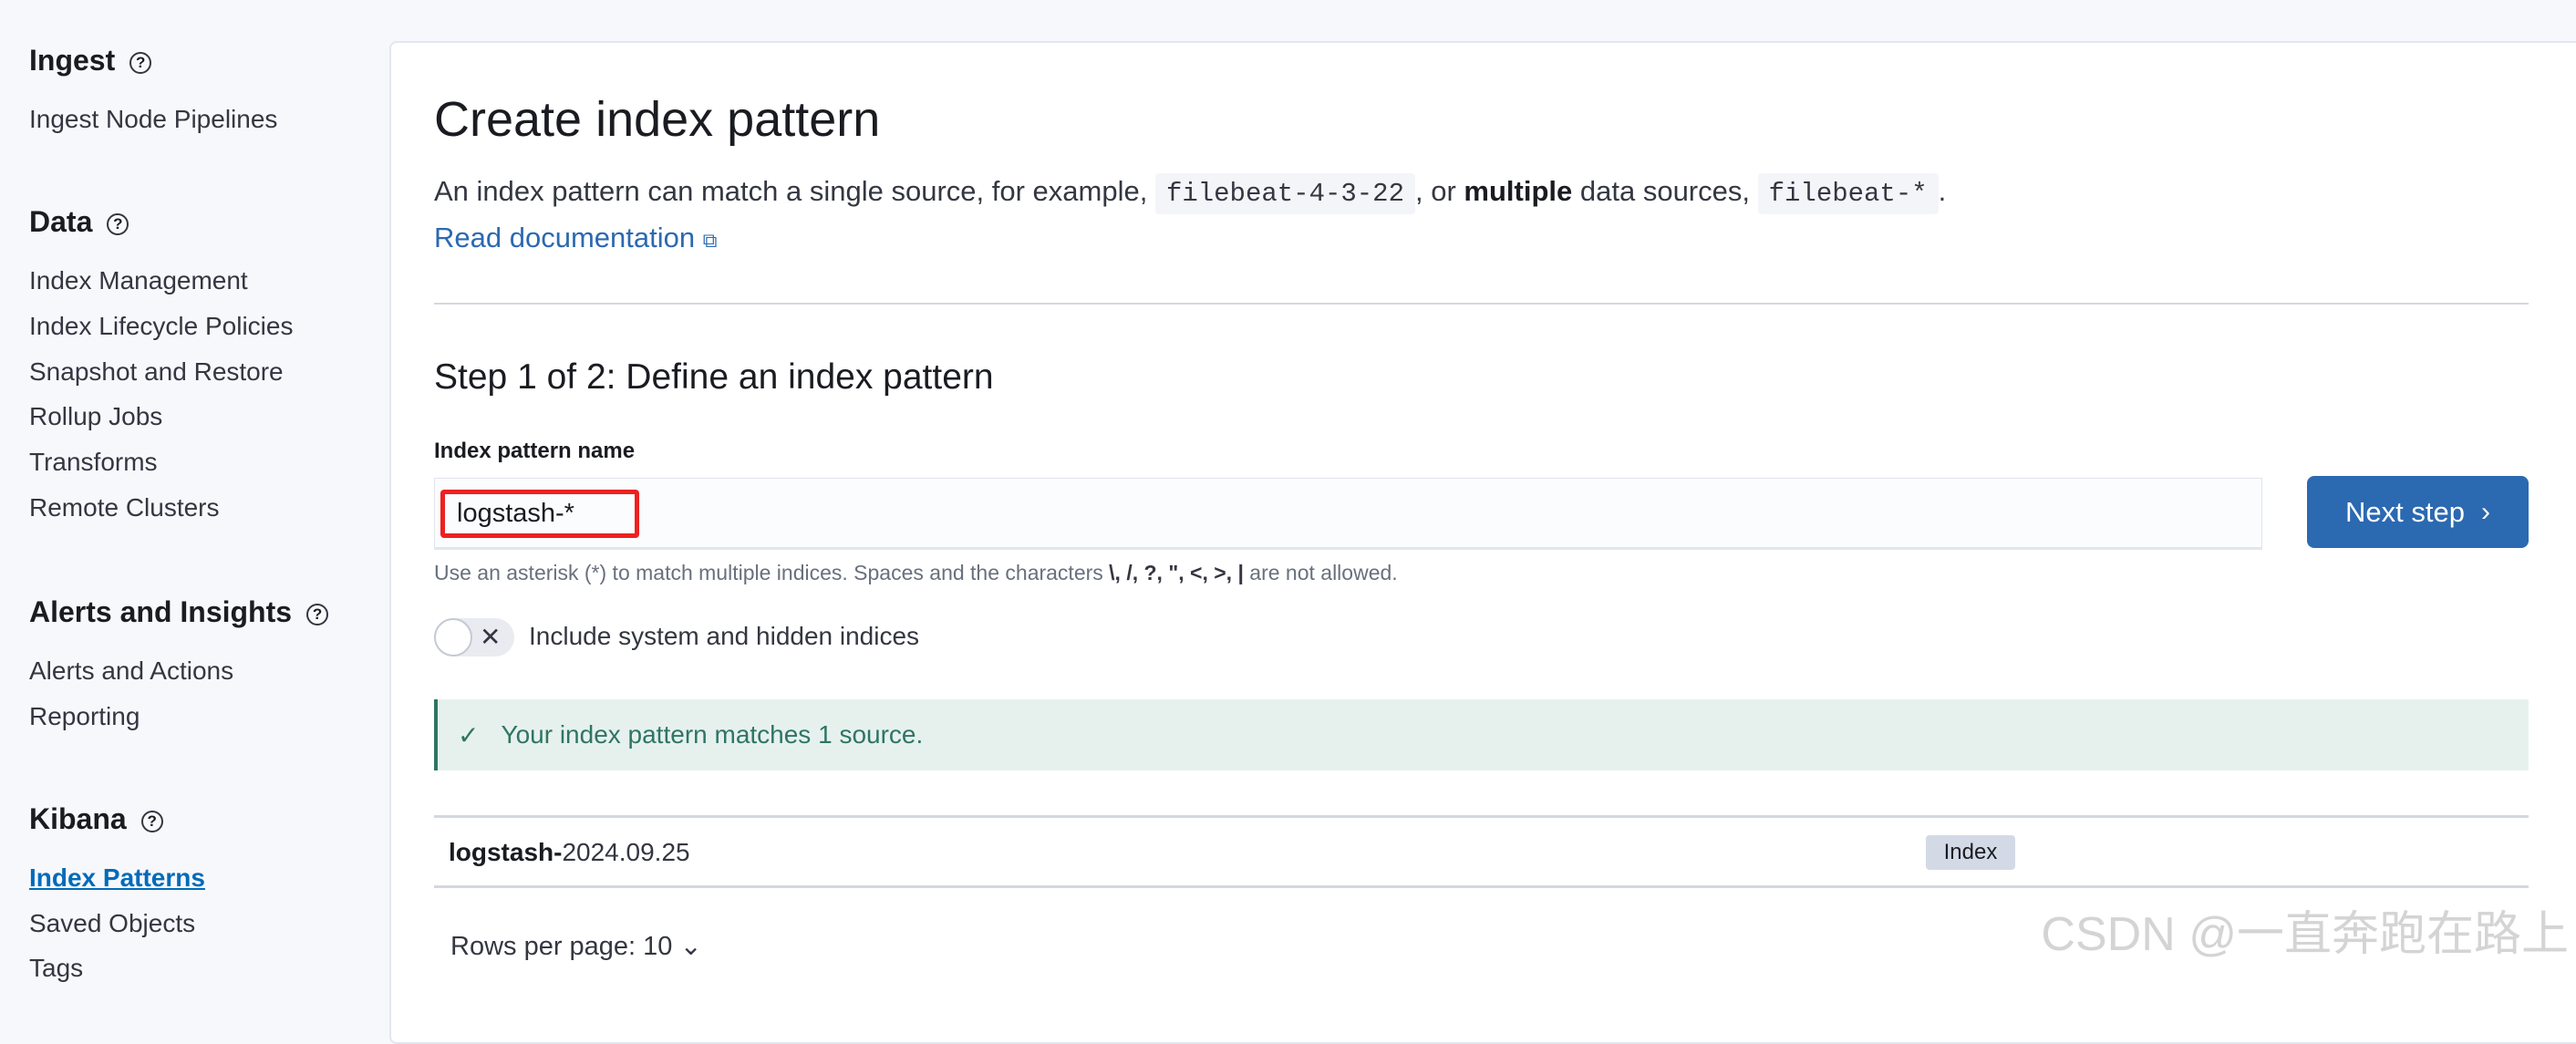 Image resolution: width=2576 pixels, height=1044 pixels. Describe the element at coordinates (131, 671) in the screenshot. I see `sidebar-item-alerts-and-actions: Alerts and Actions` at that location.